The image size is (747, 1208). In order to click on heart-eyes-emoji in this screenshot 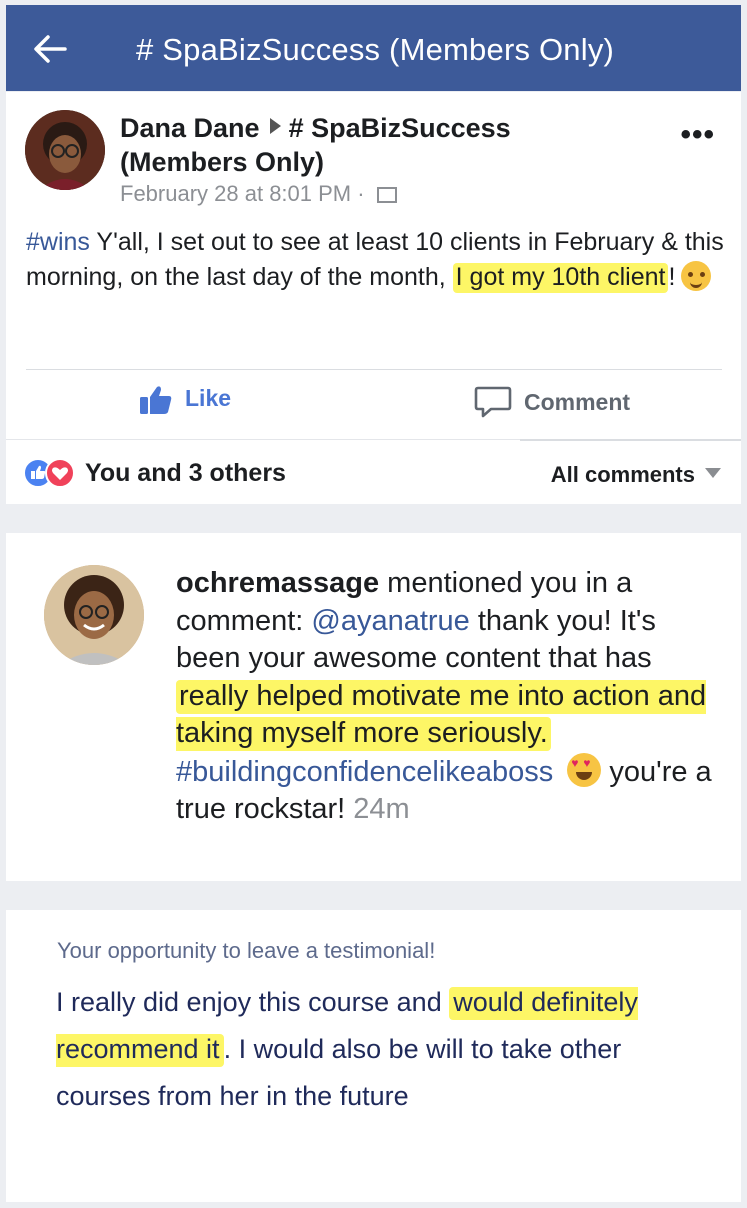, I will do `click(584, 769)`.